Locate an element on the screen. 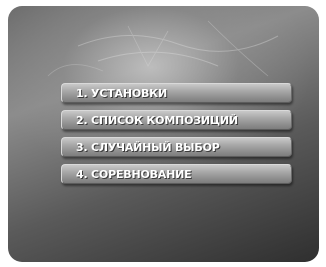 Image resolution: width=326 pixels, height=267 pixels. menu-item-competition: 4. СОРЕВНОВАНИЕ is located at coordinates (176, 174).